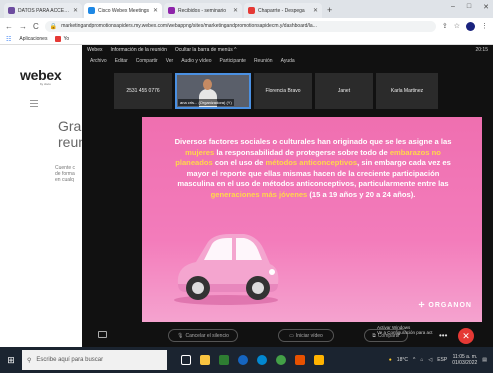 The height and width of the screenshot is (373, 493). Describe the element at coordinates (309, 335) in the screenshot. I see `start-video-label: Iniciar vídeo` at that location.